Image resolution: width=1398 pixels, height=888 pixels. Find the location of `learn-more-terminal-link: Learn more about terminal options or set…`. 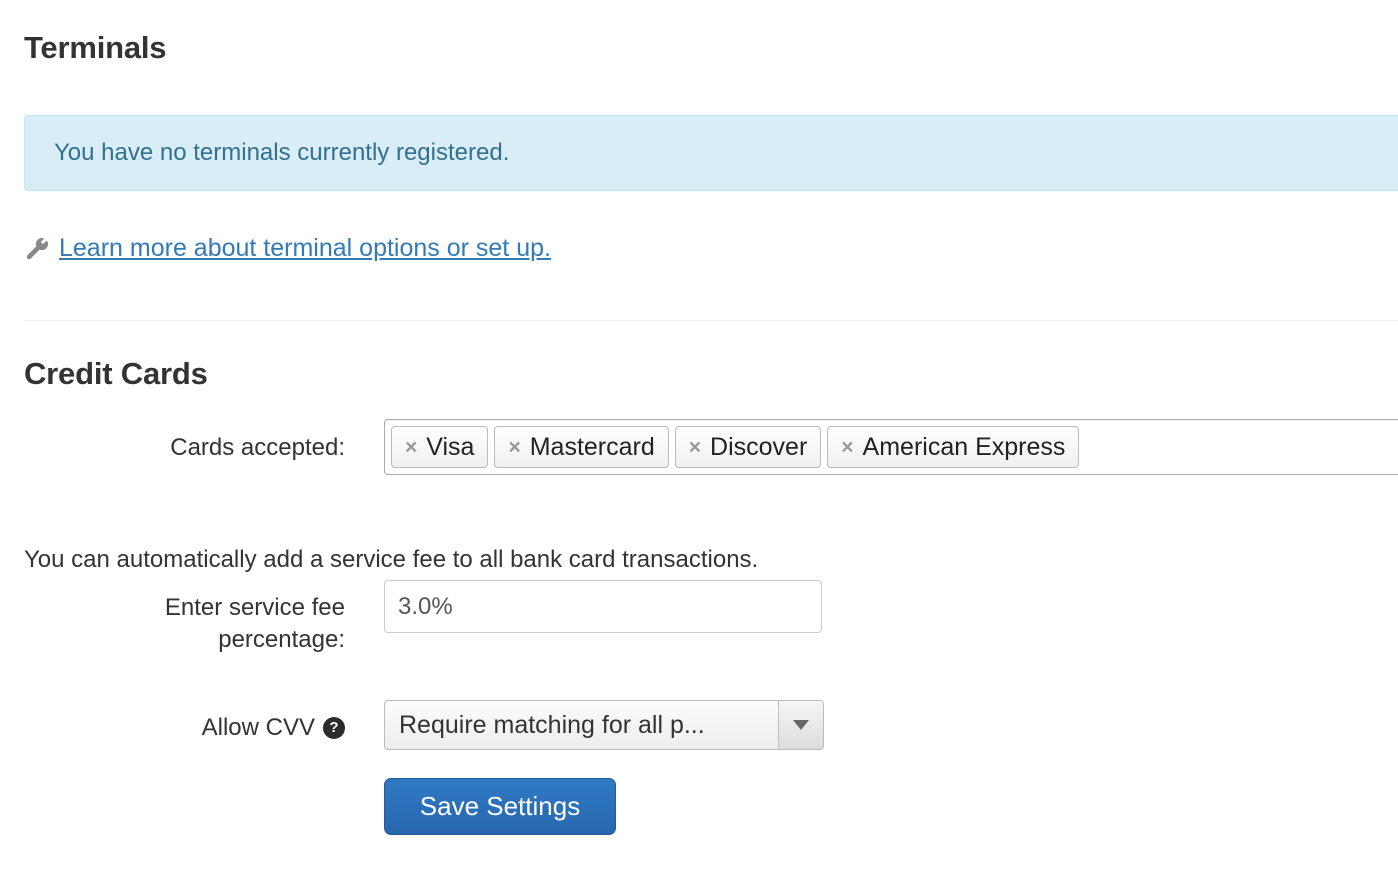

learn-more-terminal-link: Learn more about terminal options or set… is located at coordinates (305, 248).